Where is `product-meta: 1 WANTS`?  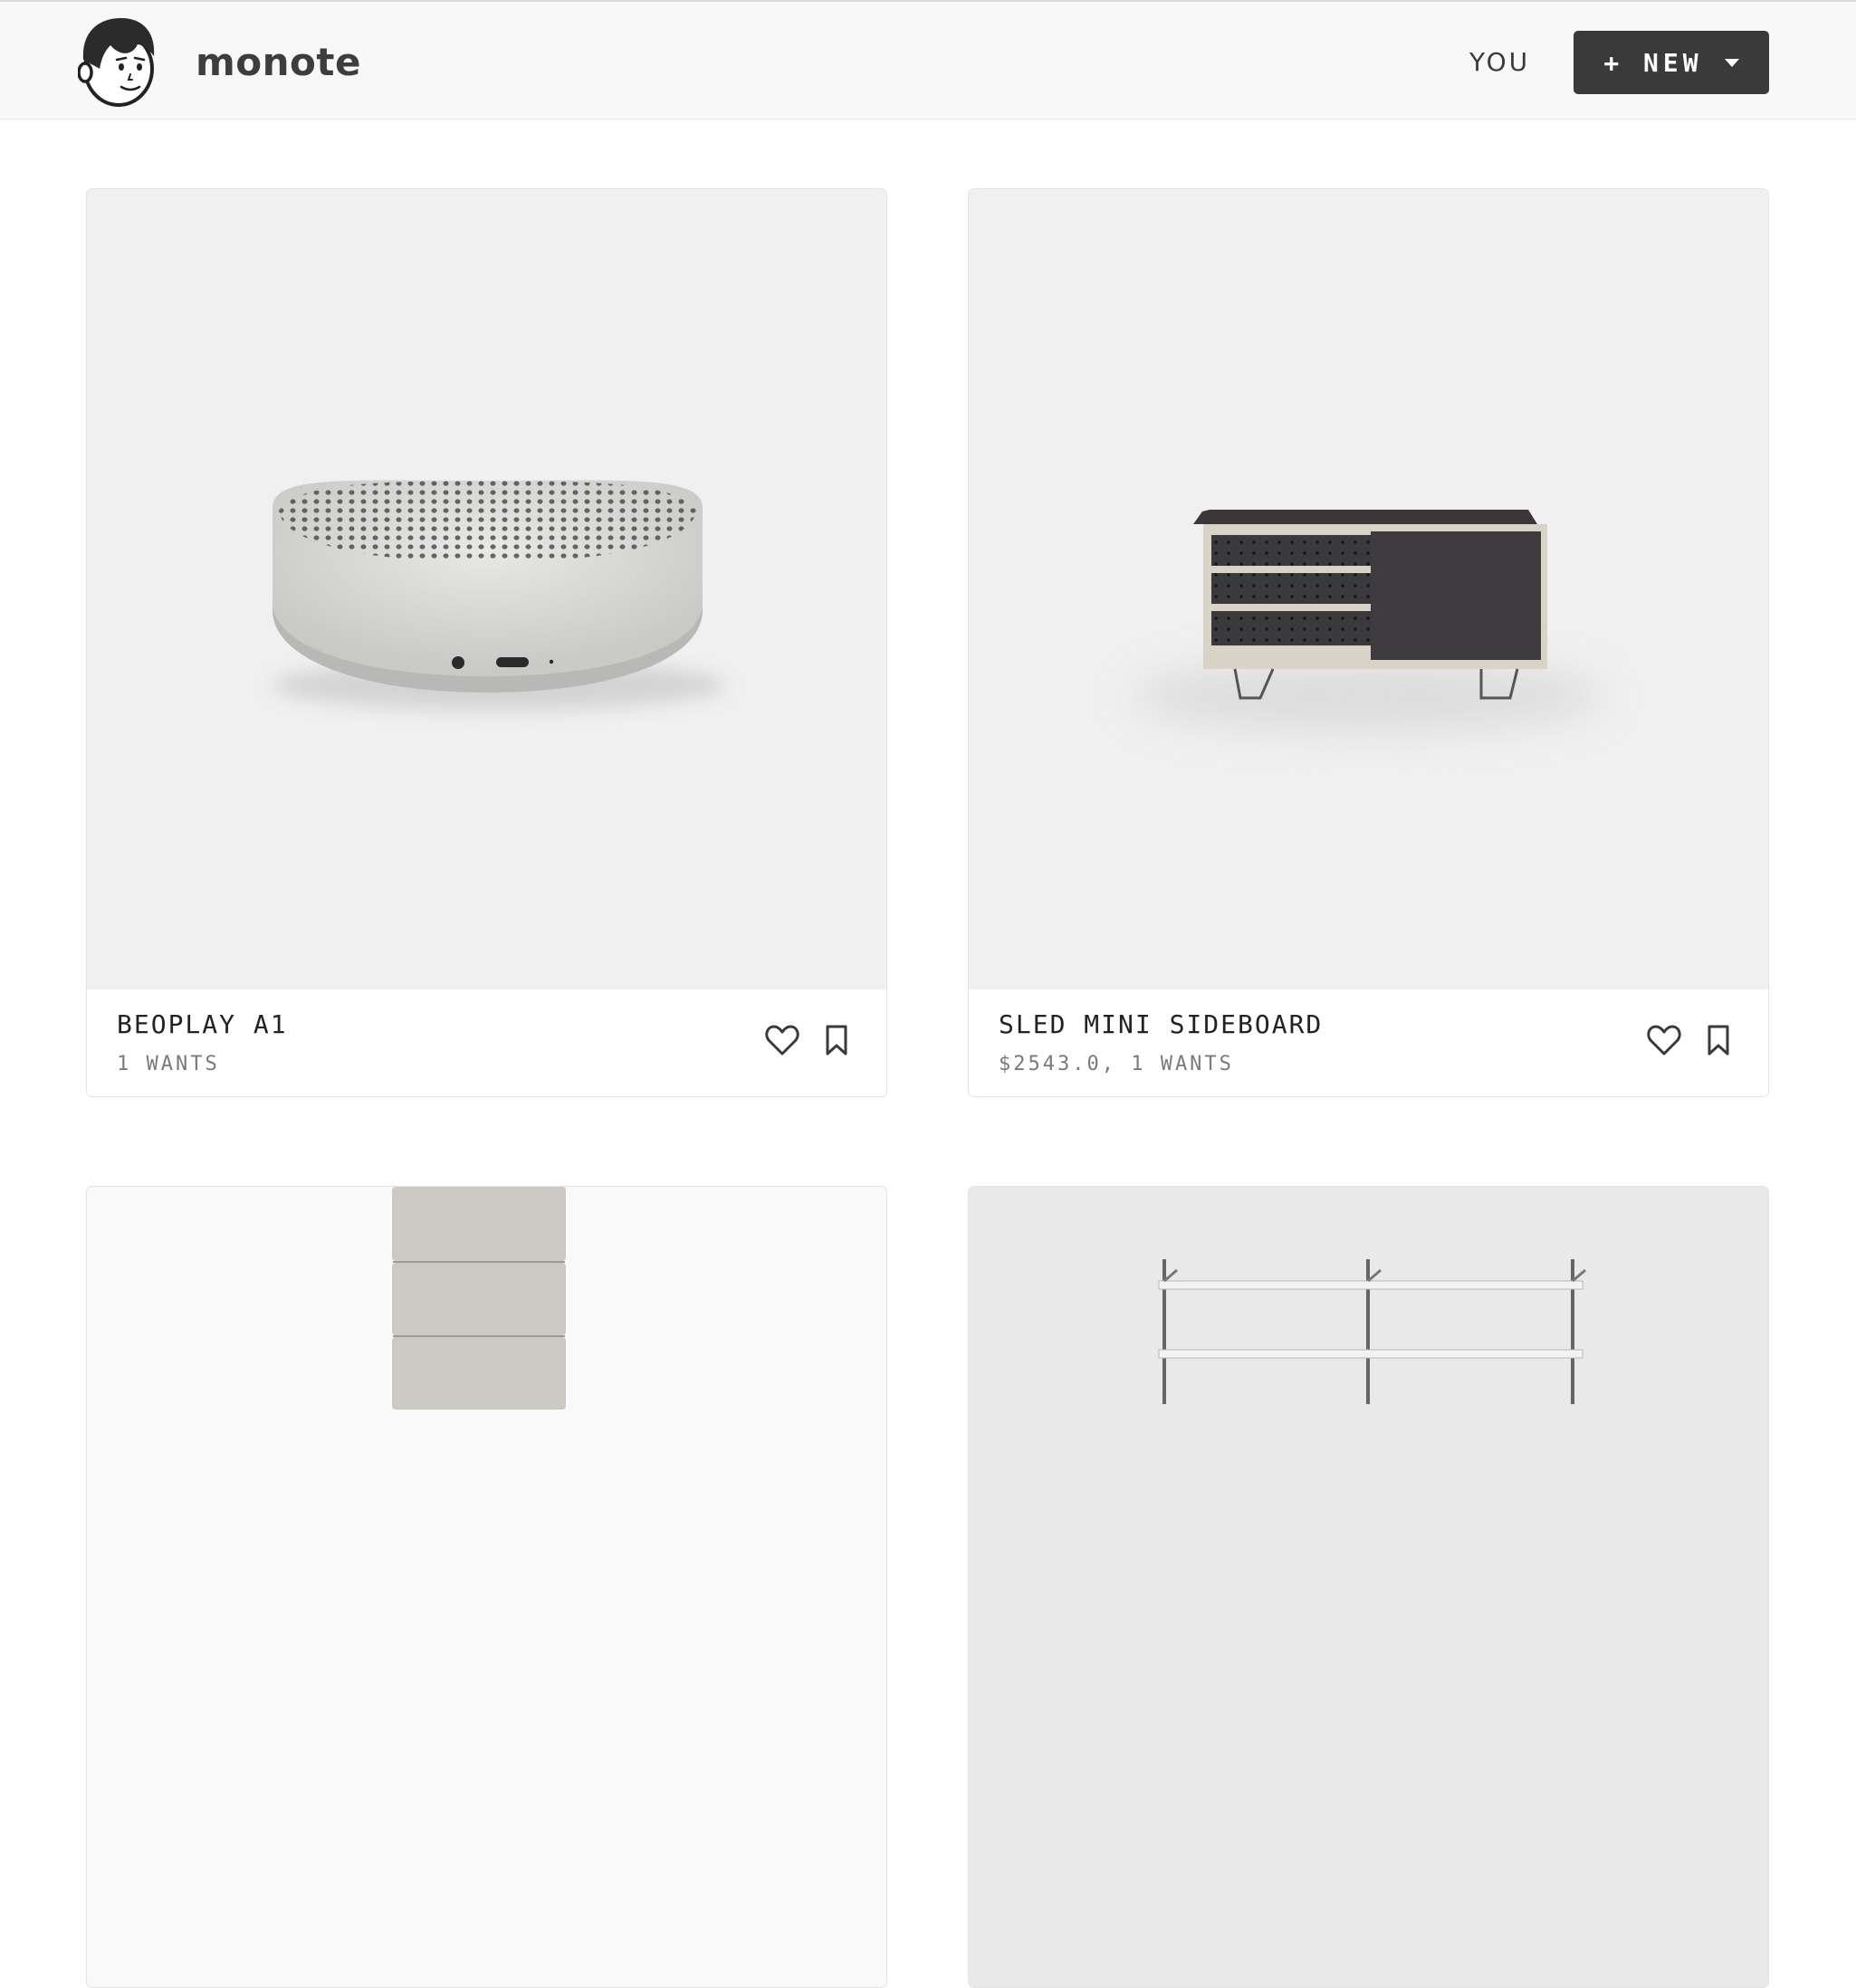
product-meta: 1 WANTS is located at coordinates (168, 1064).